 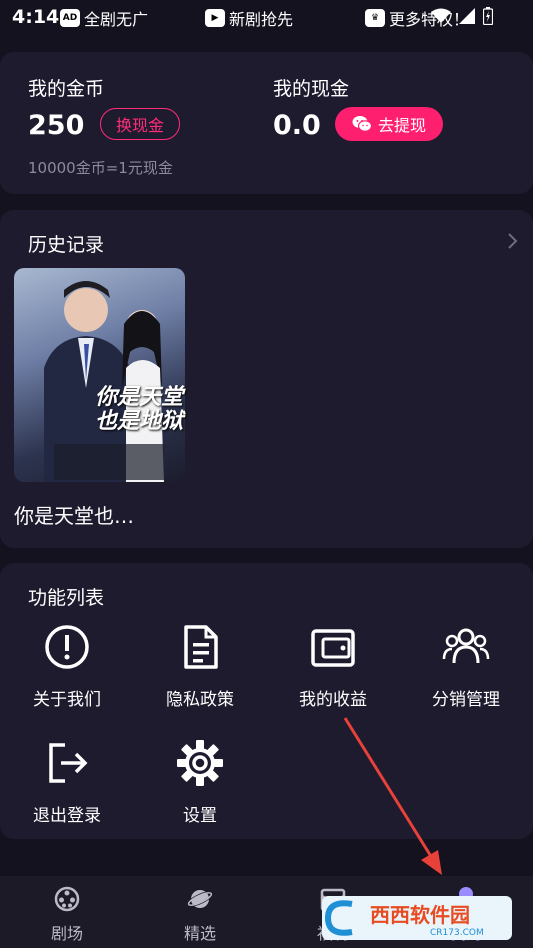 I want to click on watermark-logo-icon, so click(x=338, y=918).